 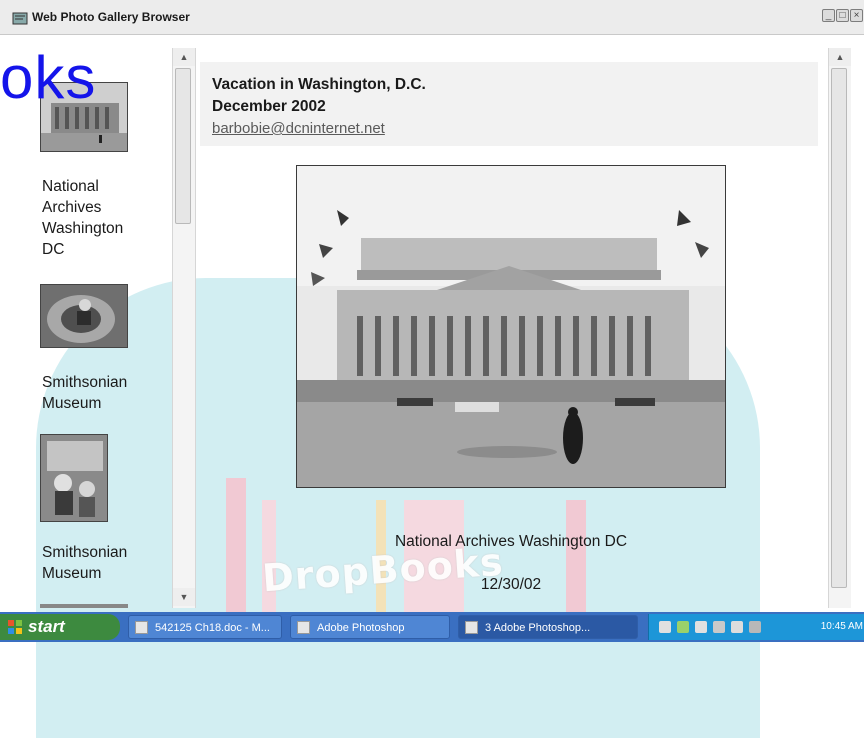 I want to click on watermark-text: oks, so click(x=48, y=77).